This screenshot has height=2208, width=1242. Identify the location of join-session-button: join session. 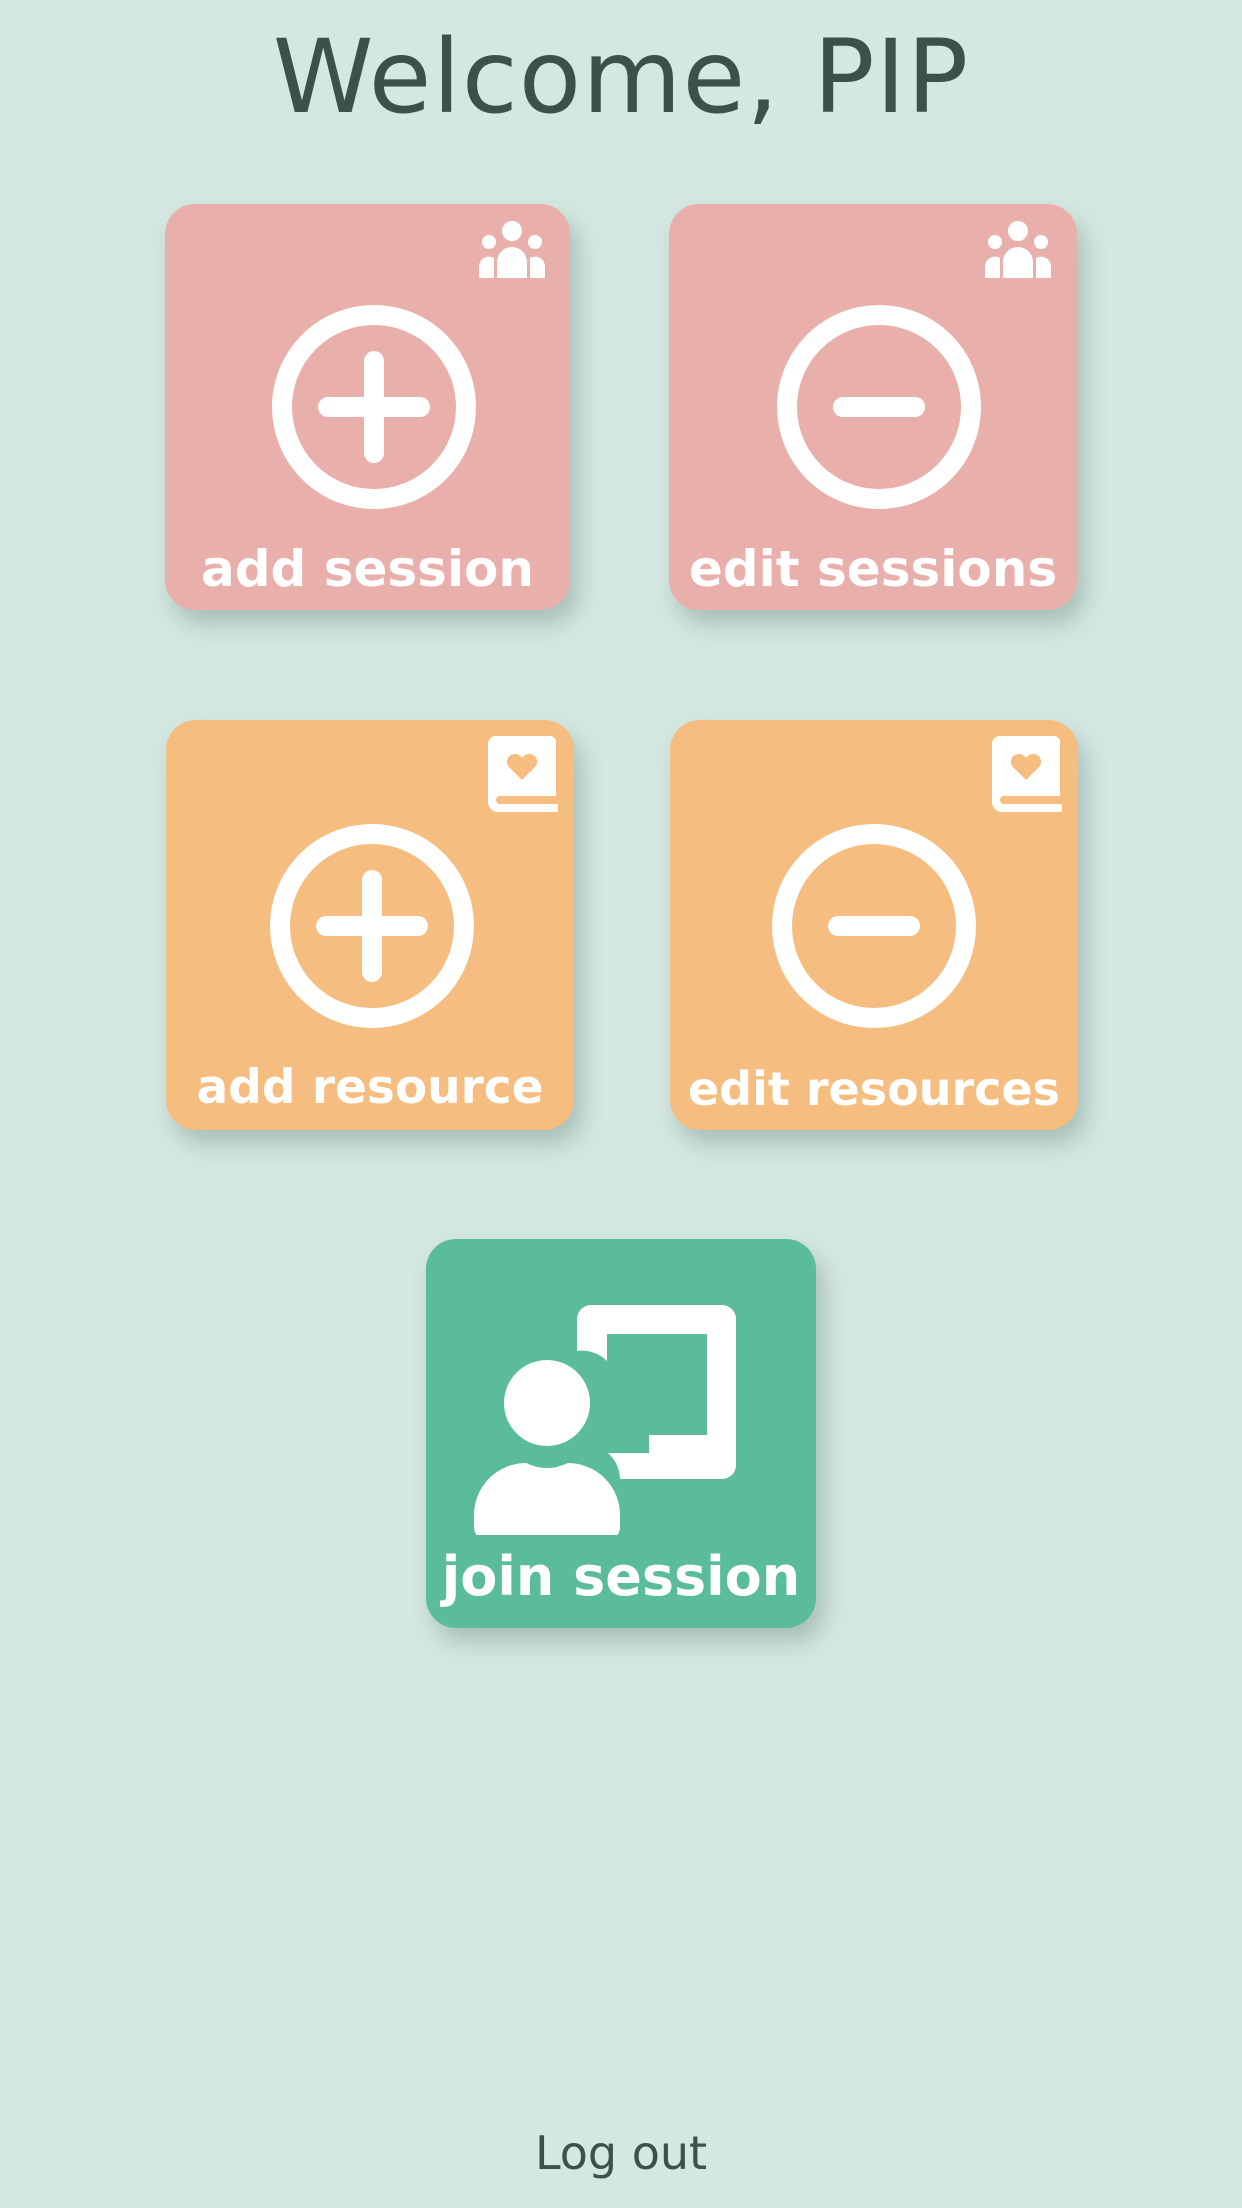
(621, 1433).